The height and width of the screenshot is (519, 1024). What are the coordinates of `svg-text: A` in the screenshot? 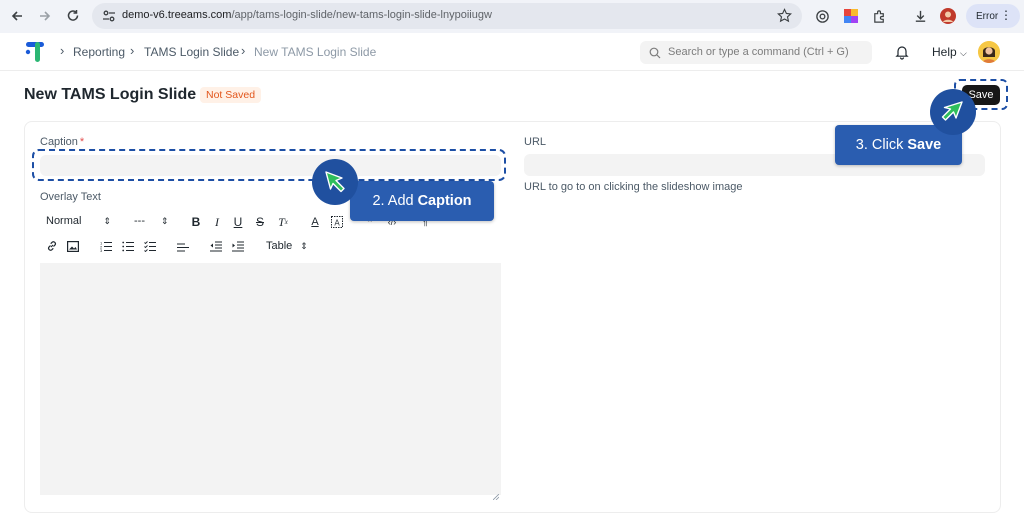 It's located at (337, 223).